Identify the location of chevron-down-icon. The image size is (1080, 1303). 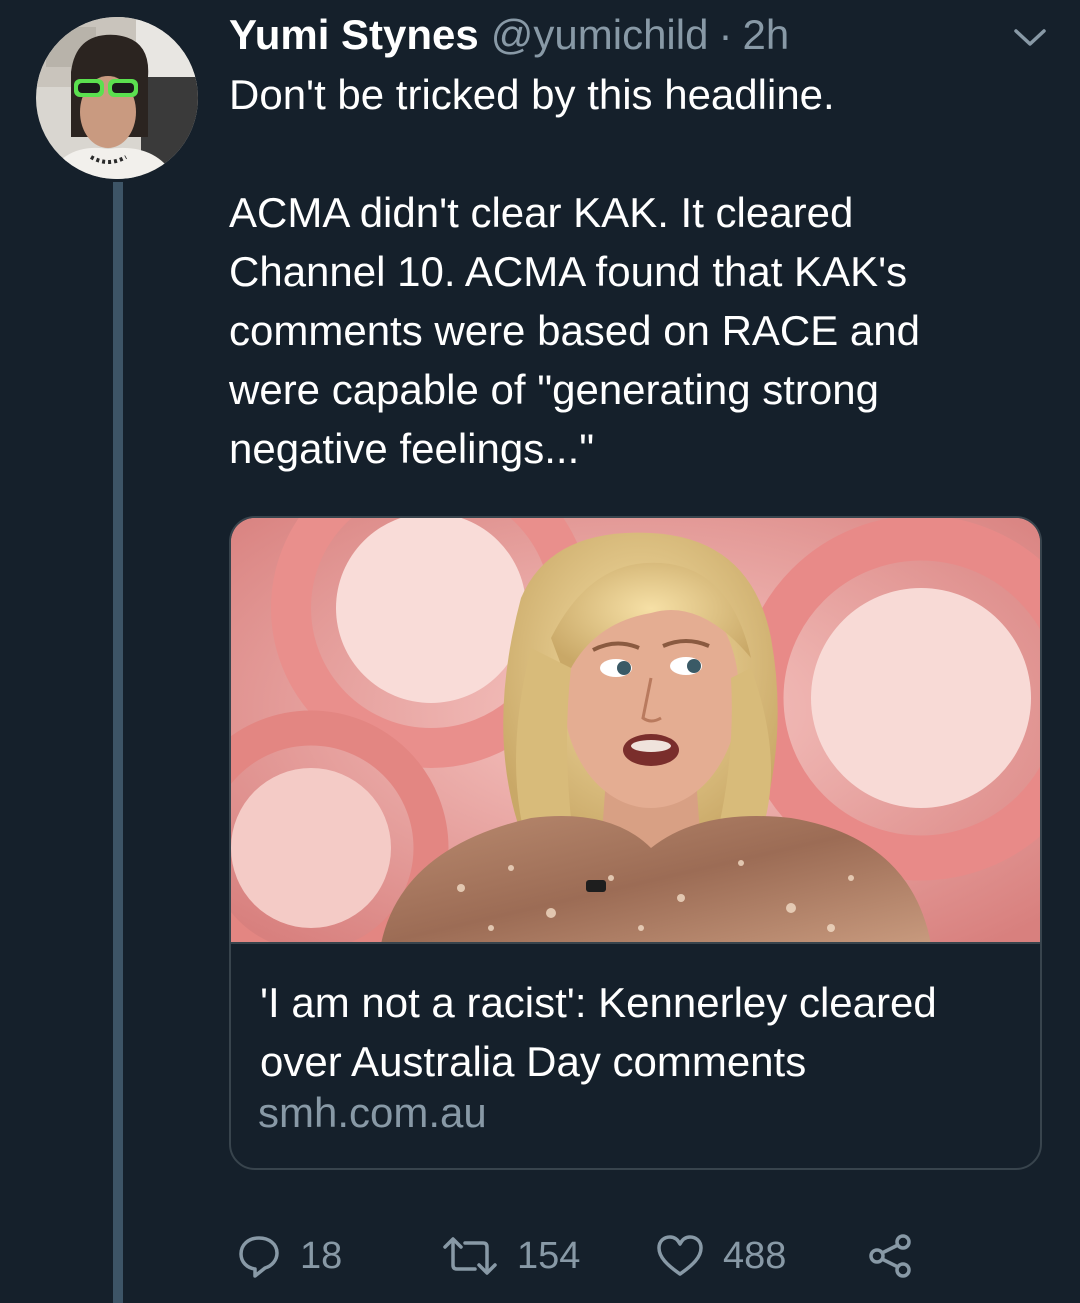
(1030, 38).